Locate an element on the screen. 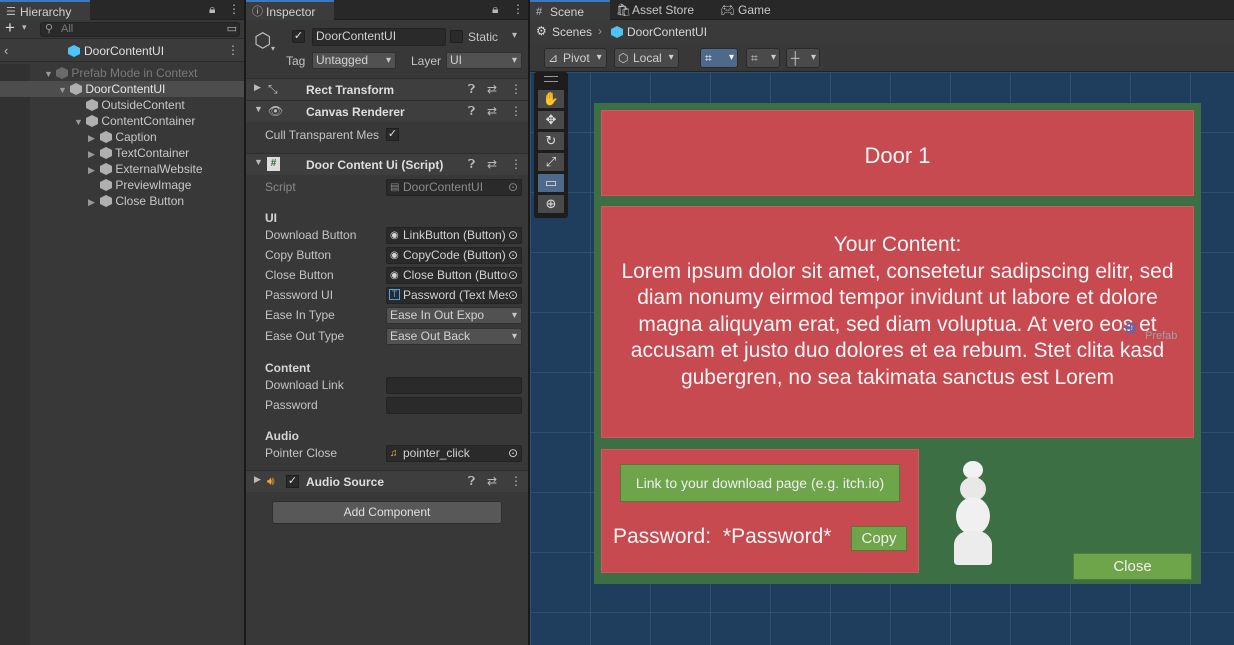  tab-scene: # Scene is located at coordinates (570, 10).